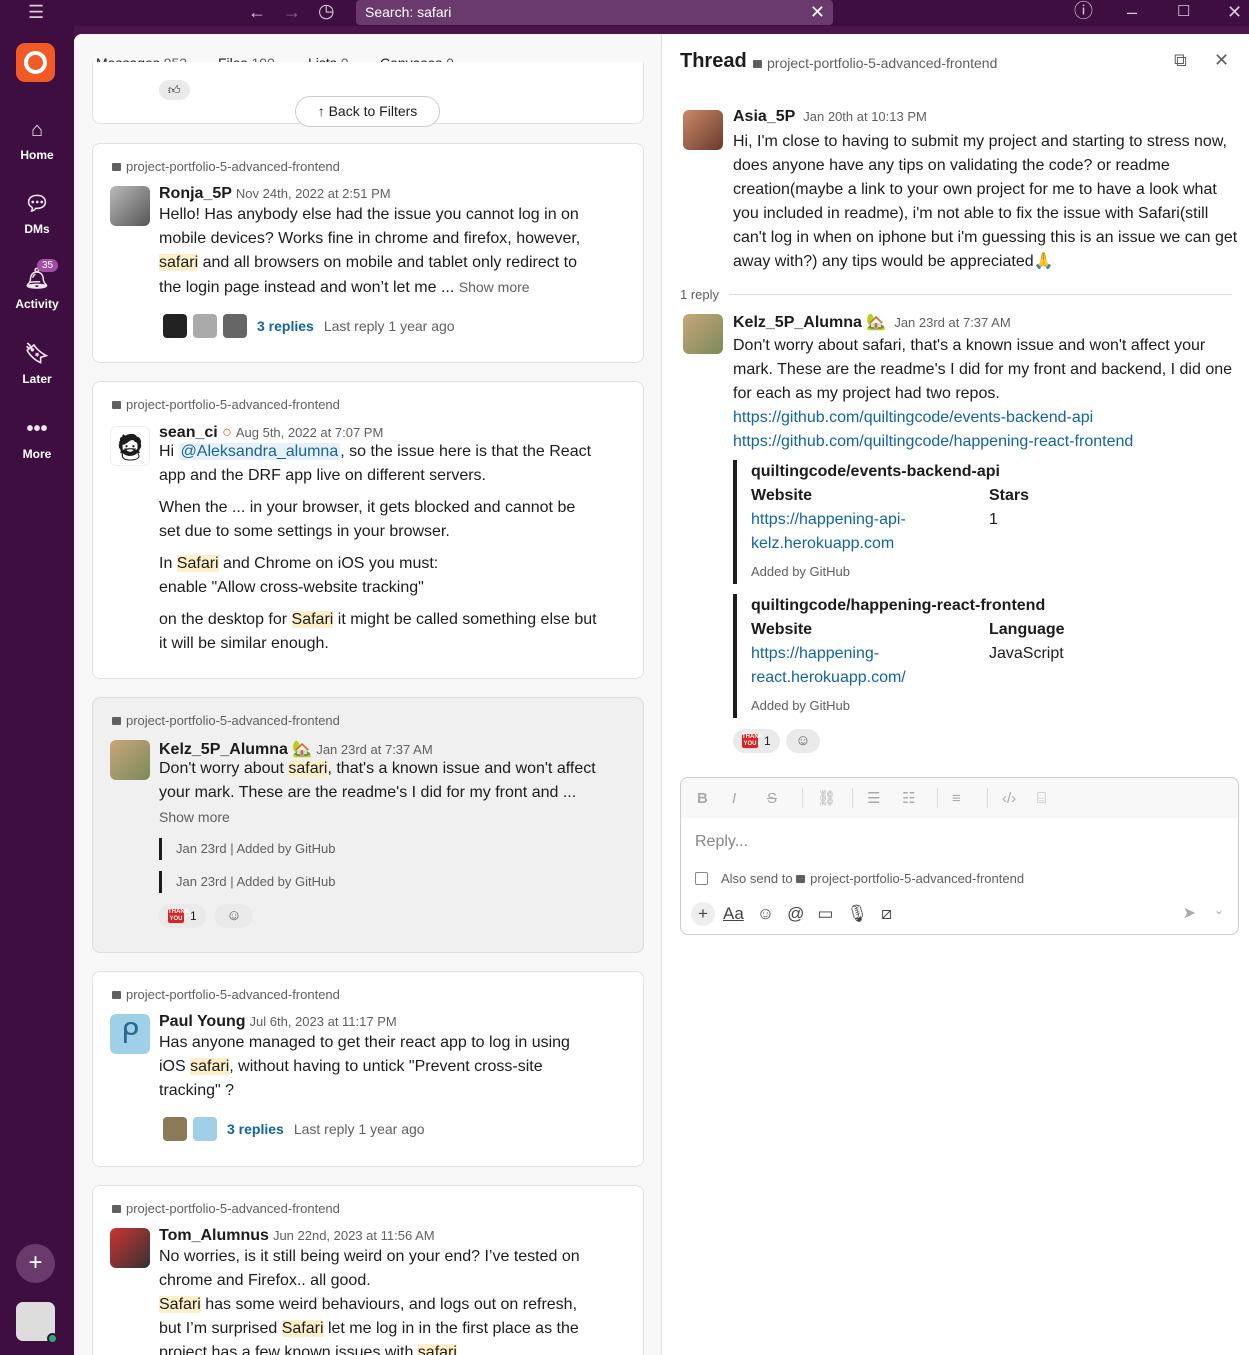  I want to click on avatar: ᑭ, so click(130, 1034).